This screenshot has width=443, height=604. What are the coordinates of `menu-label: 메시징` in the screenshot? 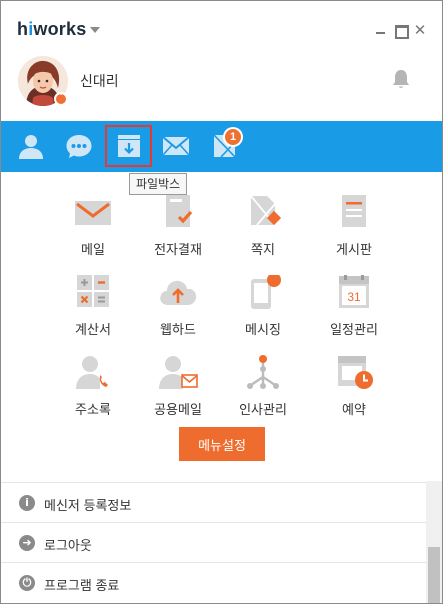 It's located at (263, 329).